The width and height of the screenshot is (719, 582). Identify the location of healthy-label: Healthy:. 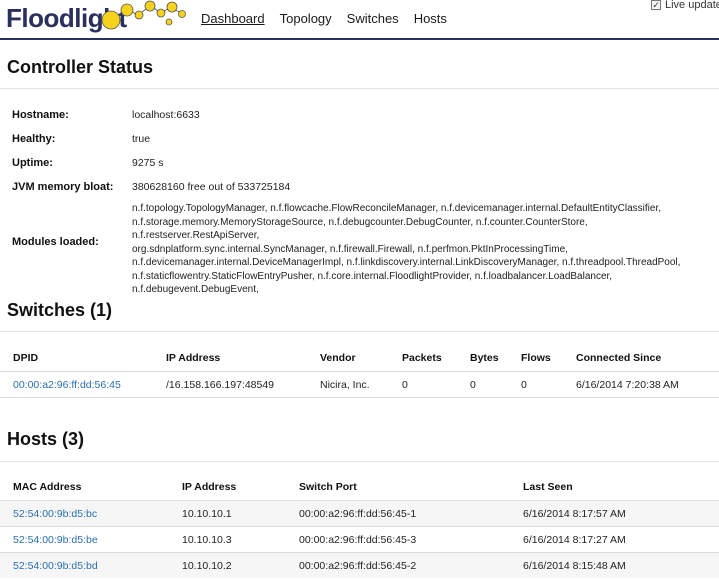
(34, 139).